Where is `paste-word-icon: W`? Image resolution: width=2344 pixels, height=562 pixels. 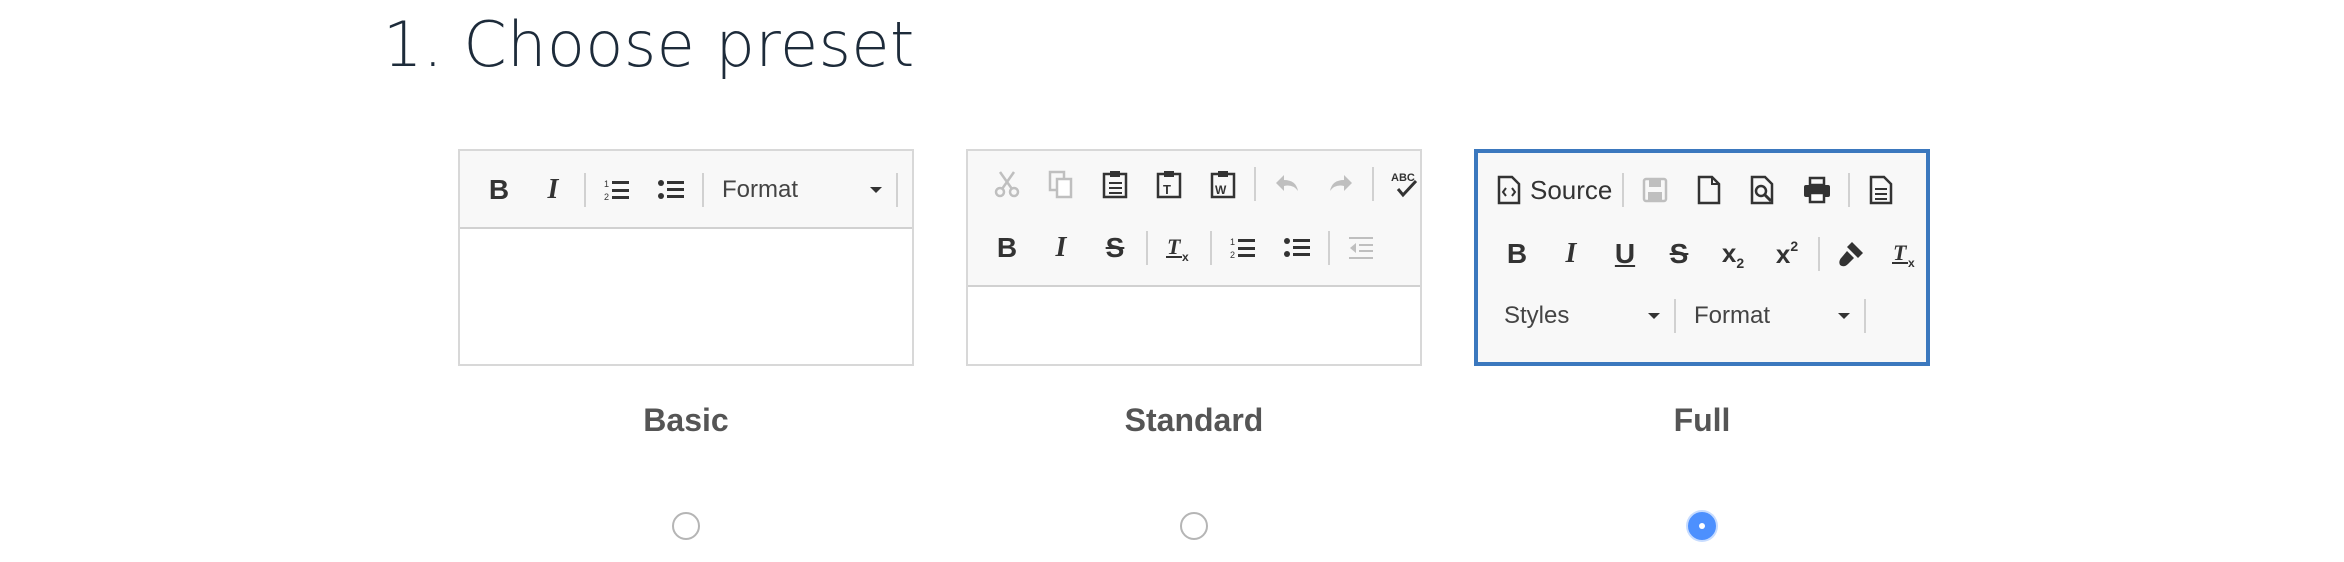
paste-word-icon: W is located at coordinates (1223, 184).